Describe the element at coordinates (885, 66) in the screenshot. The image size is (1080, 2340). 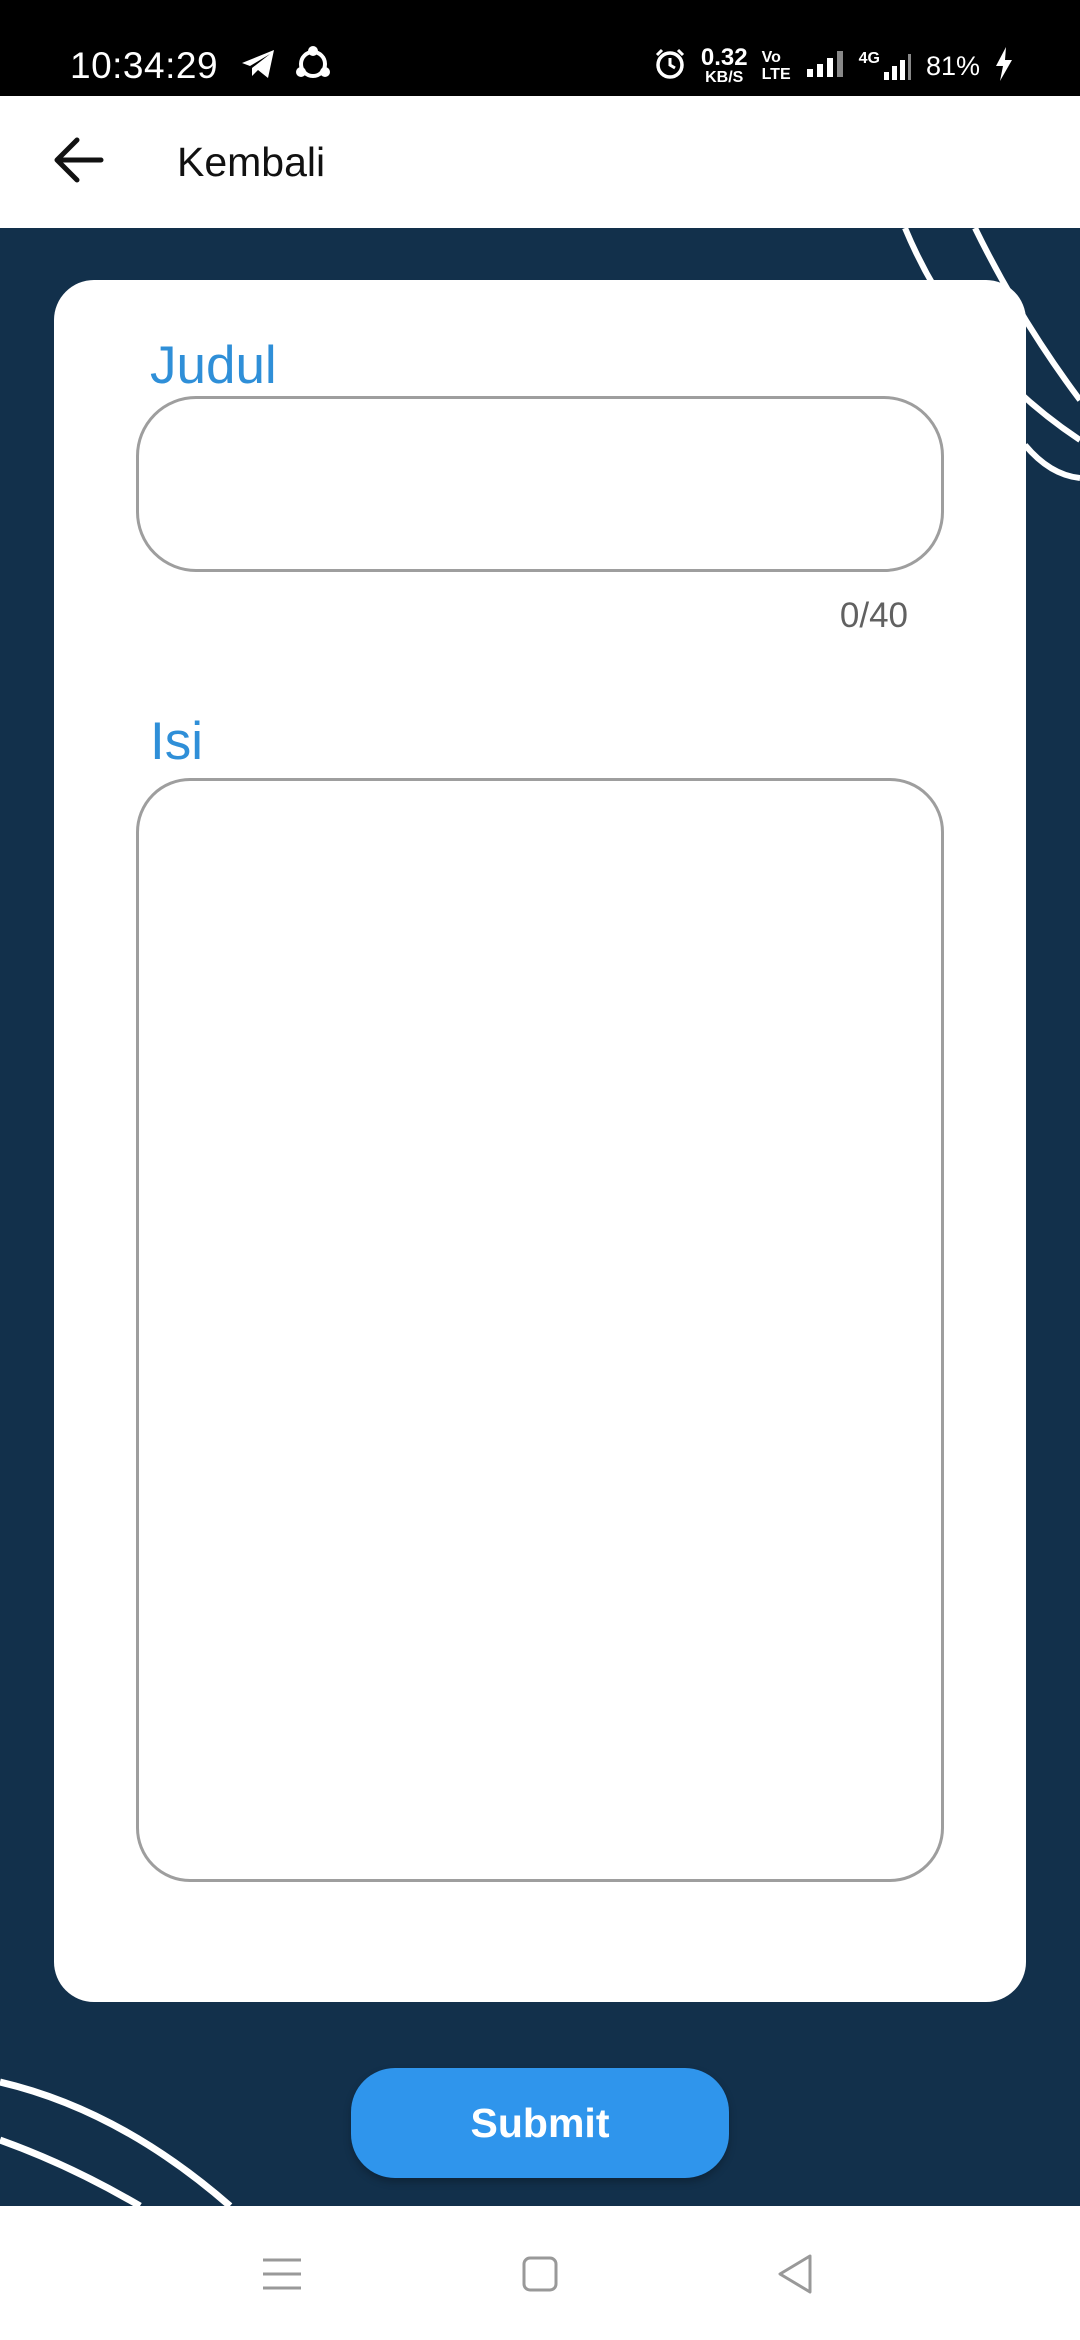
I see `signal-4g-icon: 4G` at that location.